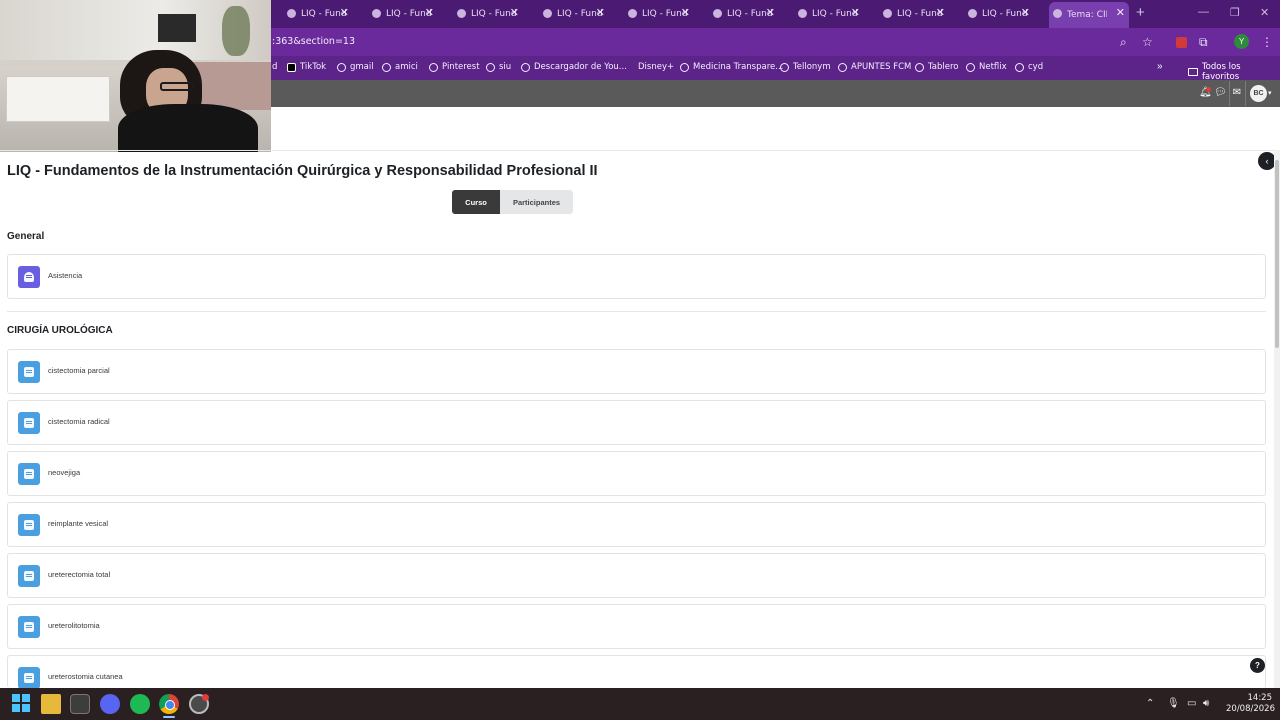 The height and width of the screenshot is (720, 1280). What do you see at coordinates (1029, 67) in the screenshot?
I see `bookmark-cyd: cyd` at bounding box center [1029, 67].